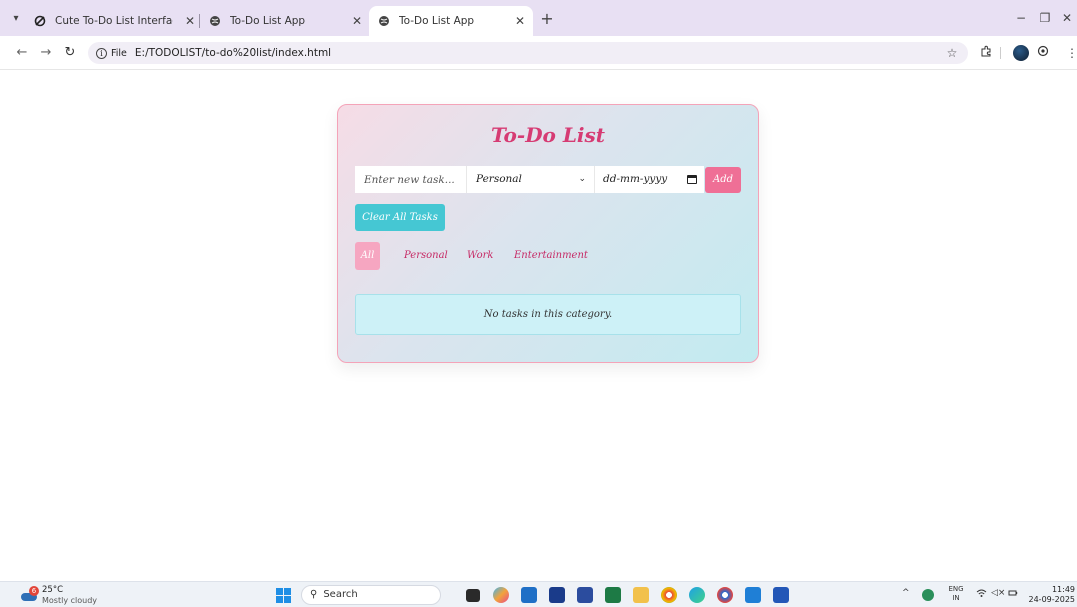 This screenshot has height=607, width=1077. Describe the element at coordinates (641, 595) in the screenshot. I see `file-explorer-icon` at that location.